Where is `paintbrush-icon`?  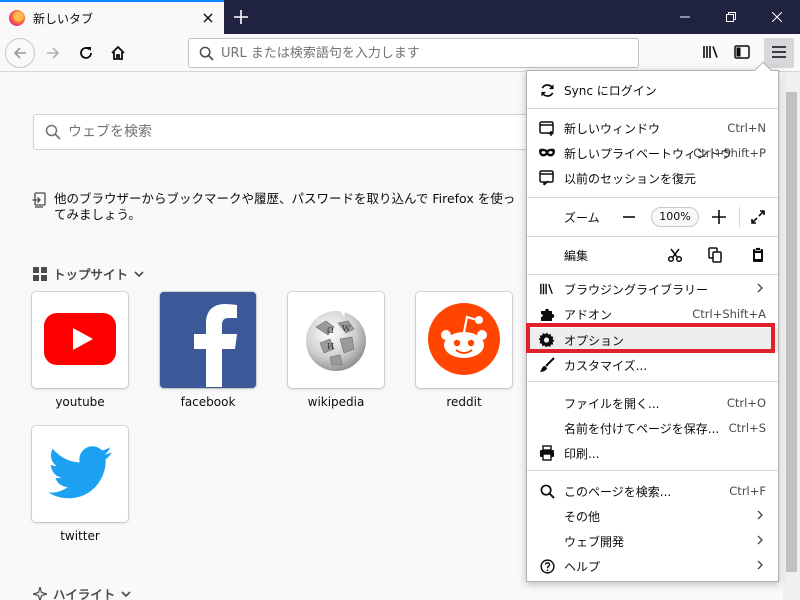 paintbrush-icon is located at coordinates (547, 365).